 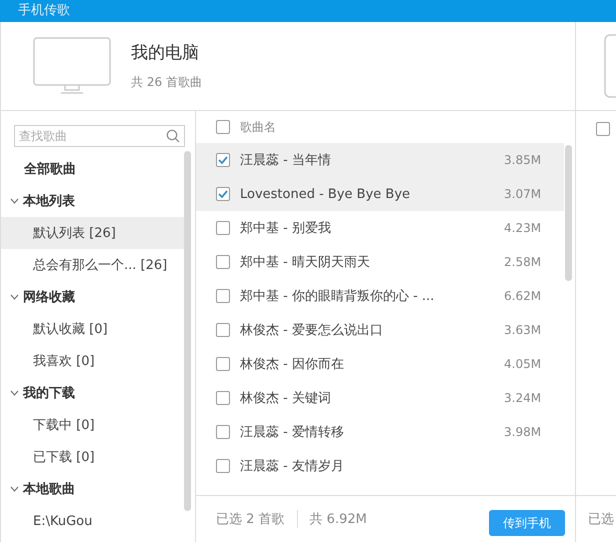 I want to click on computer-name: 我的电脑, so click(x=165, y=53).